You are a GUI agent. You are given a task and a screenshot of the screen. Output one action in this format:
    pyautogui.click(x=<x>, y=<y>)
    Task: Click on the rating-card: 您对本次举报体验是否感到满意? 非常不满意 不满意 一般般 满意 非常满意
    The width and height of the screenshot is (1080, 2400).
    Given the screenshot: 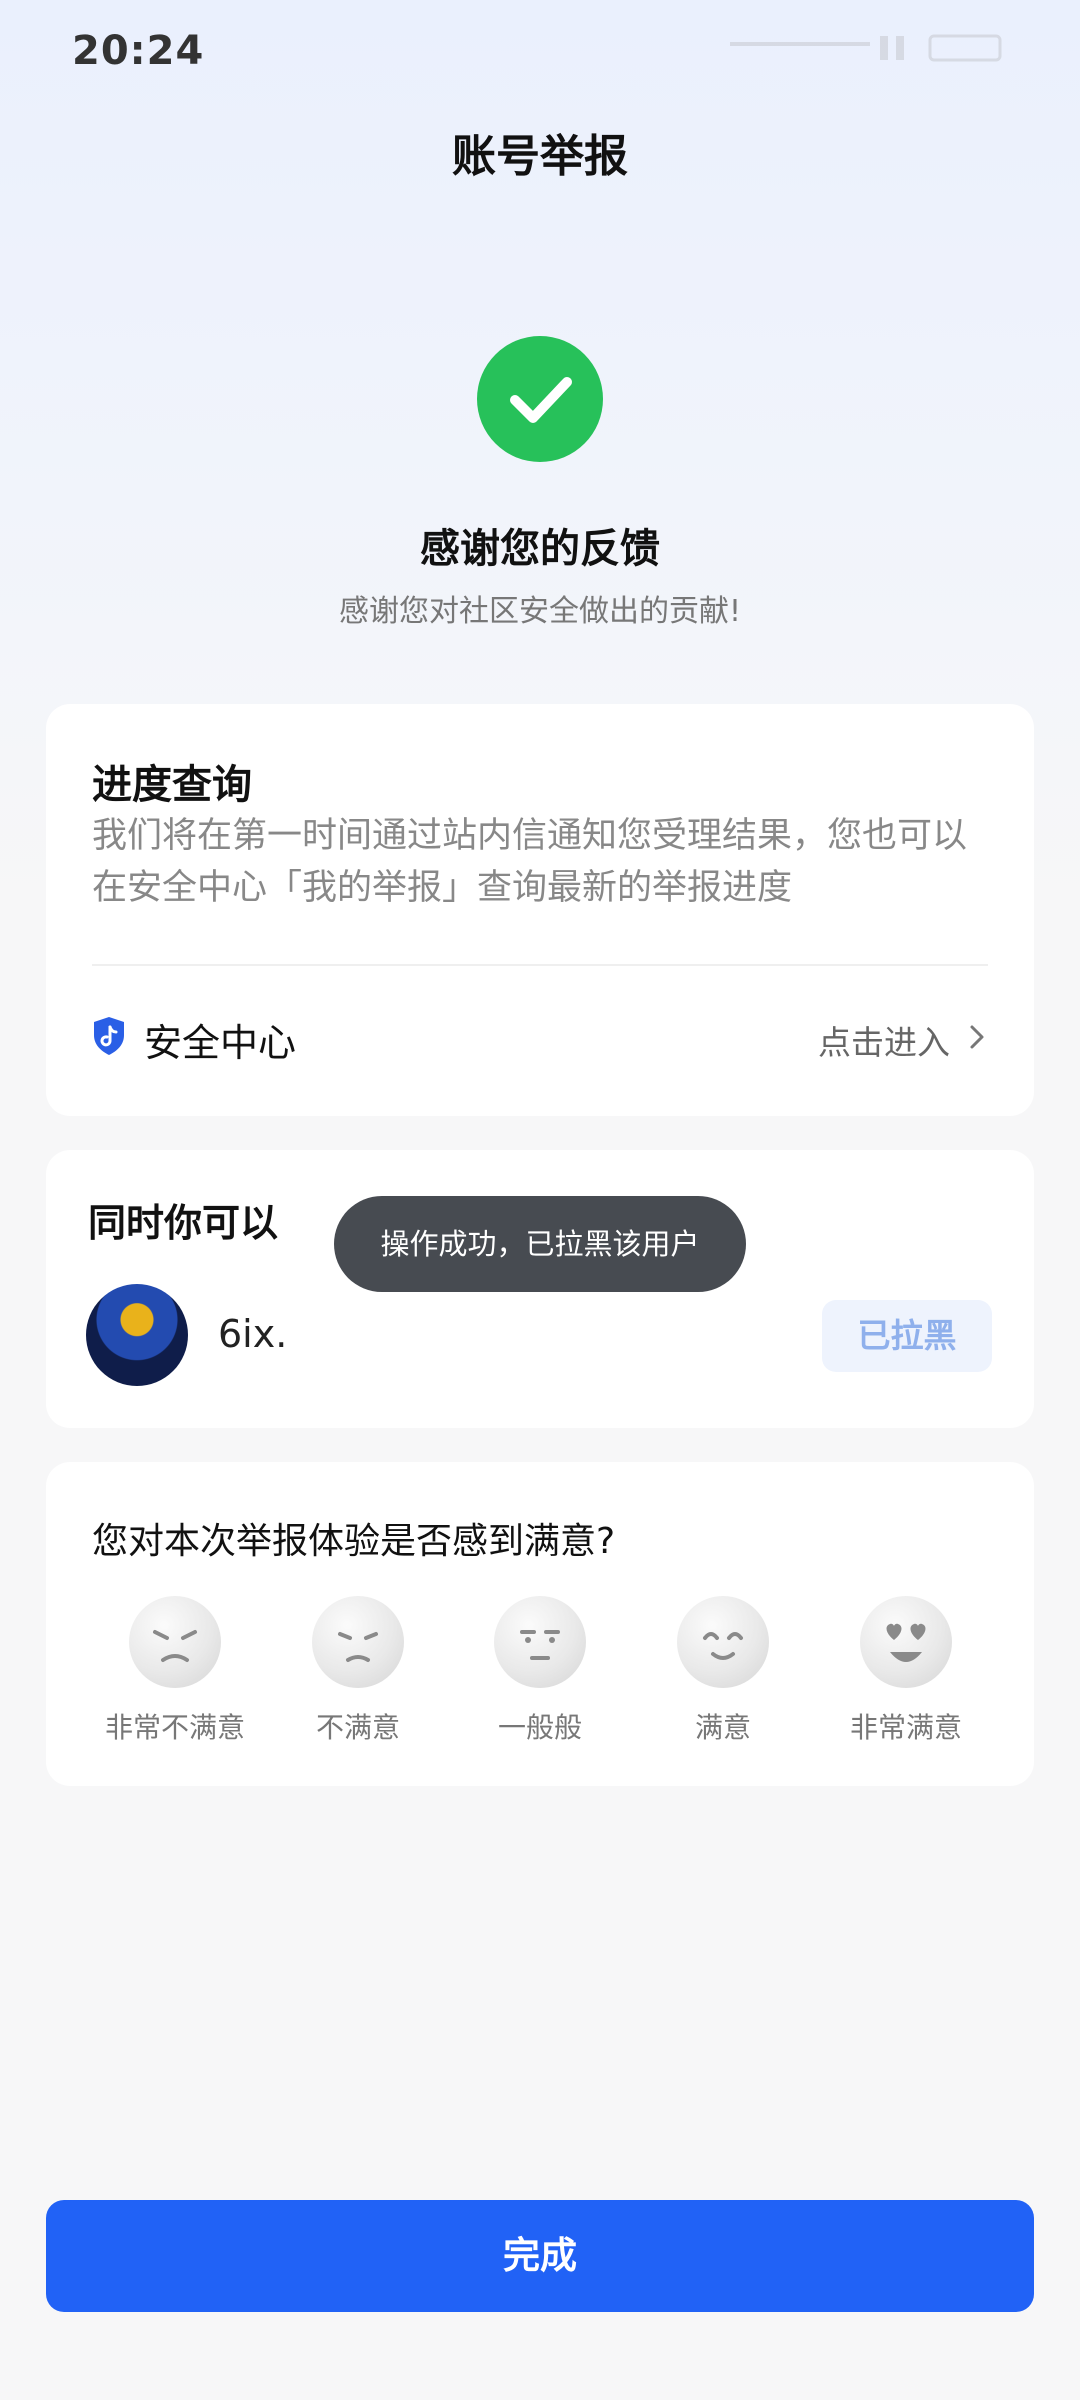 What is the action you would take?
    pyautogui.click(x=540, y=1624)
    